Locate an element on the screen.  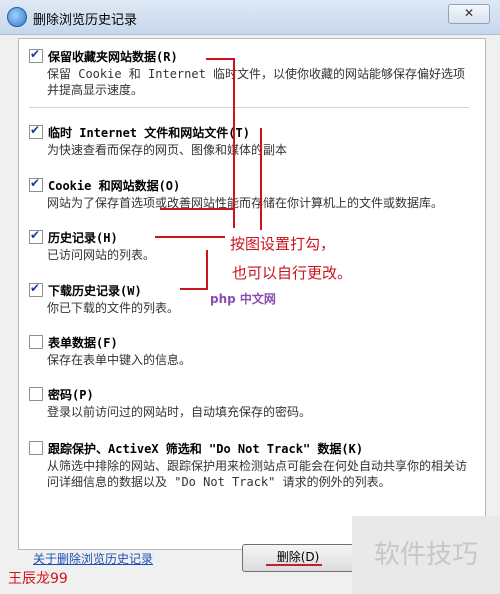
window-title: 删除浏览历史记录 is located at coordinates (85, 20).